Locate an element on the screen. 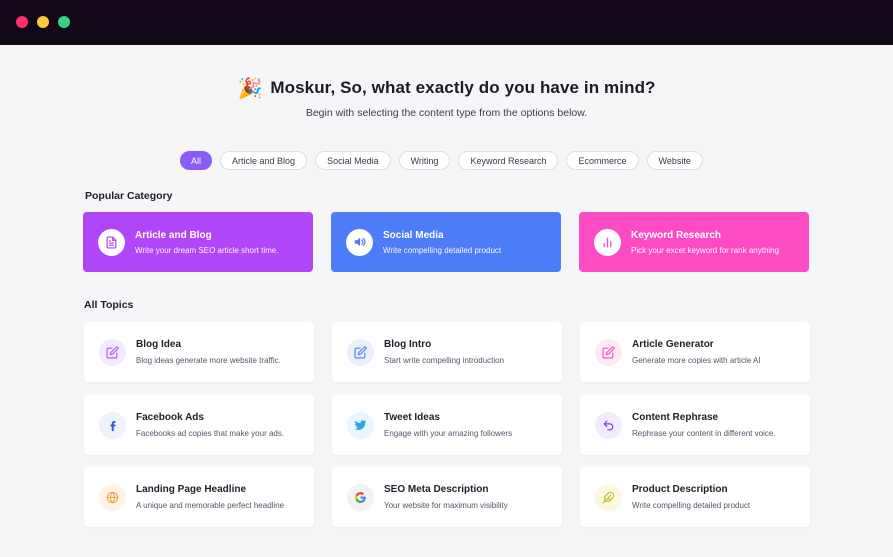 The width and height of the screenshot is (893, 557). twitter-icon is located at coordinates (360, 425).